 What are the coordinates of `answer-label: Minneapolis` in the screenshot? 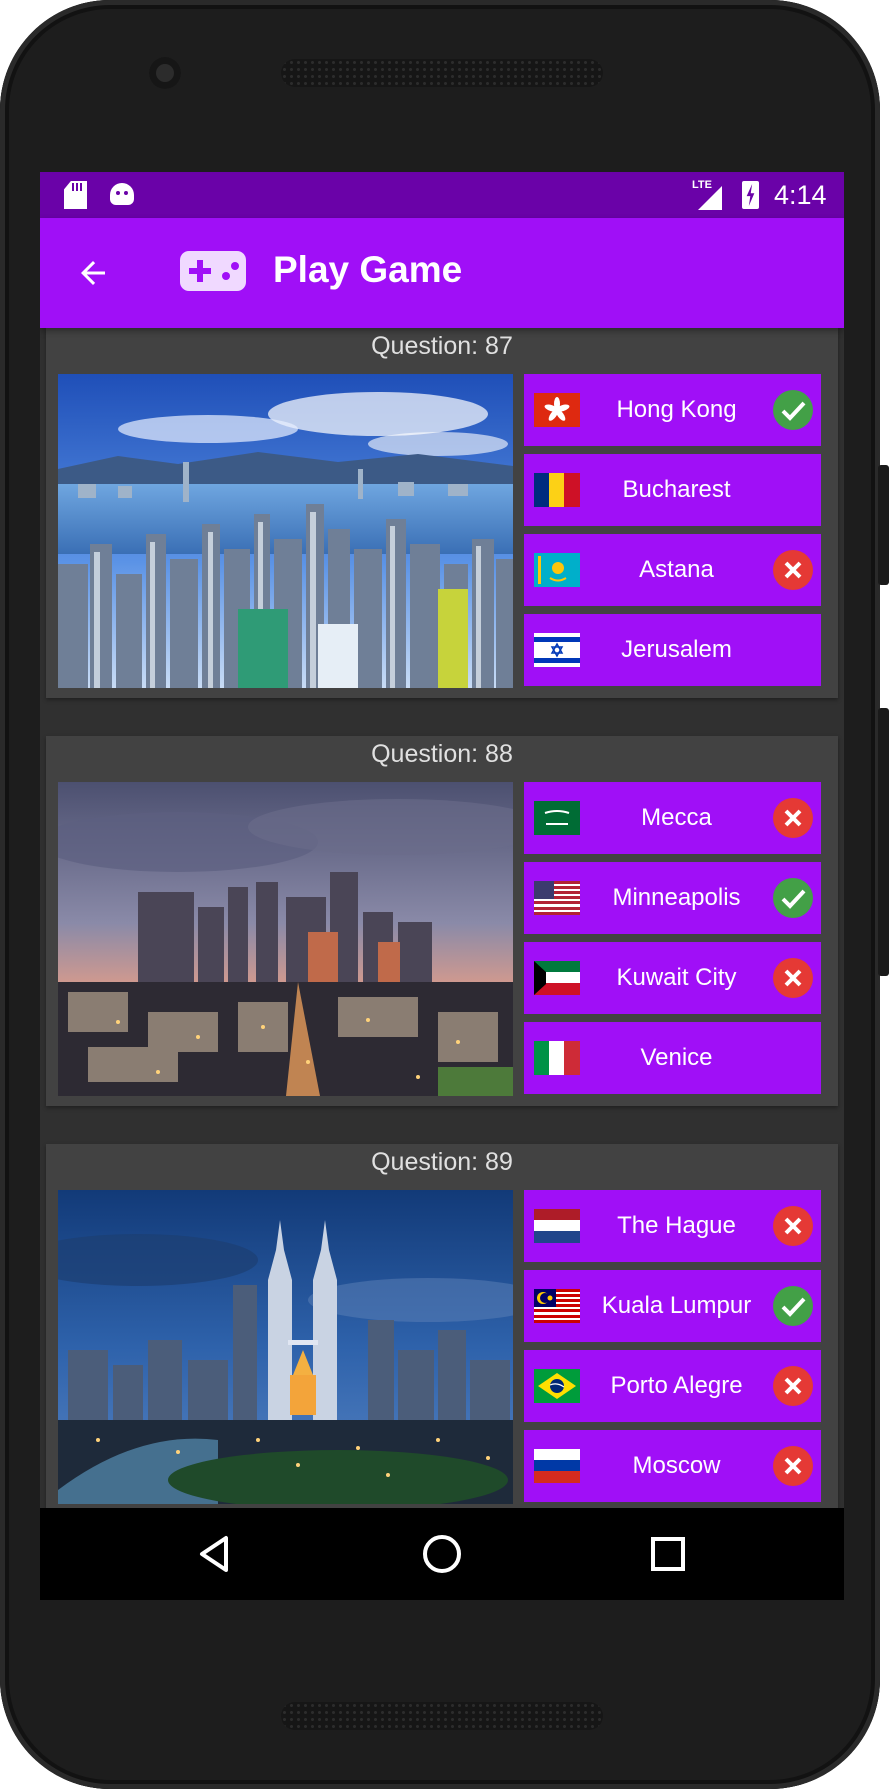 It's located at (676, 897).